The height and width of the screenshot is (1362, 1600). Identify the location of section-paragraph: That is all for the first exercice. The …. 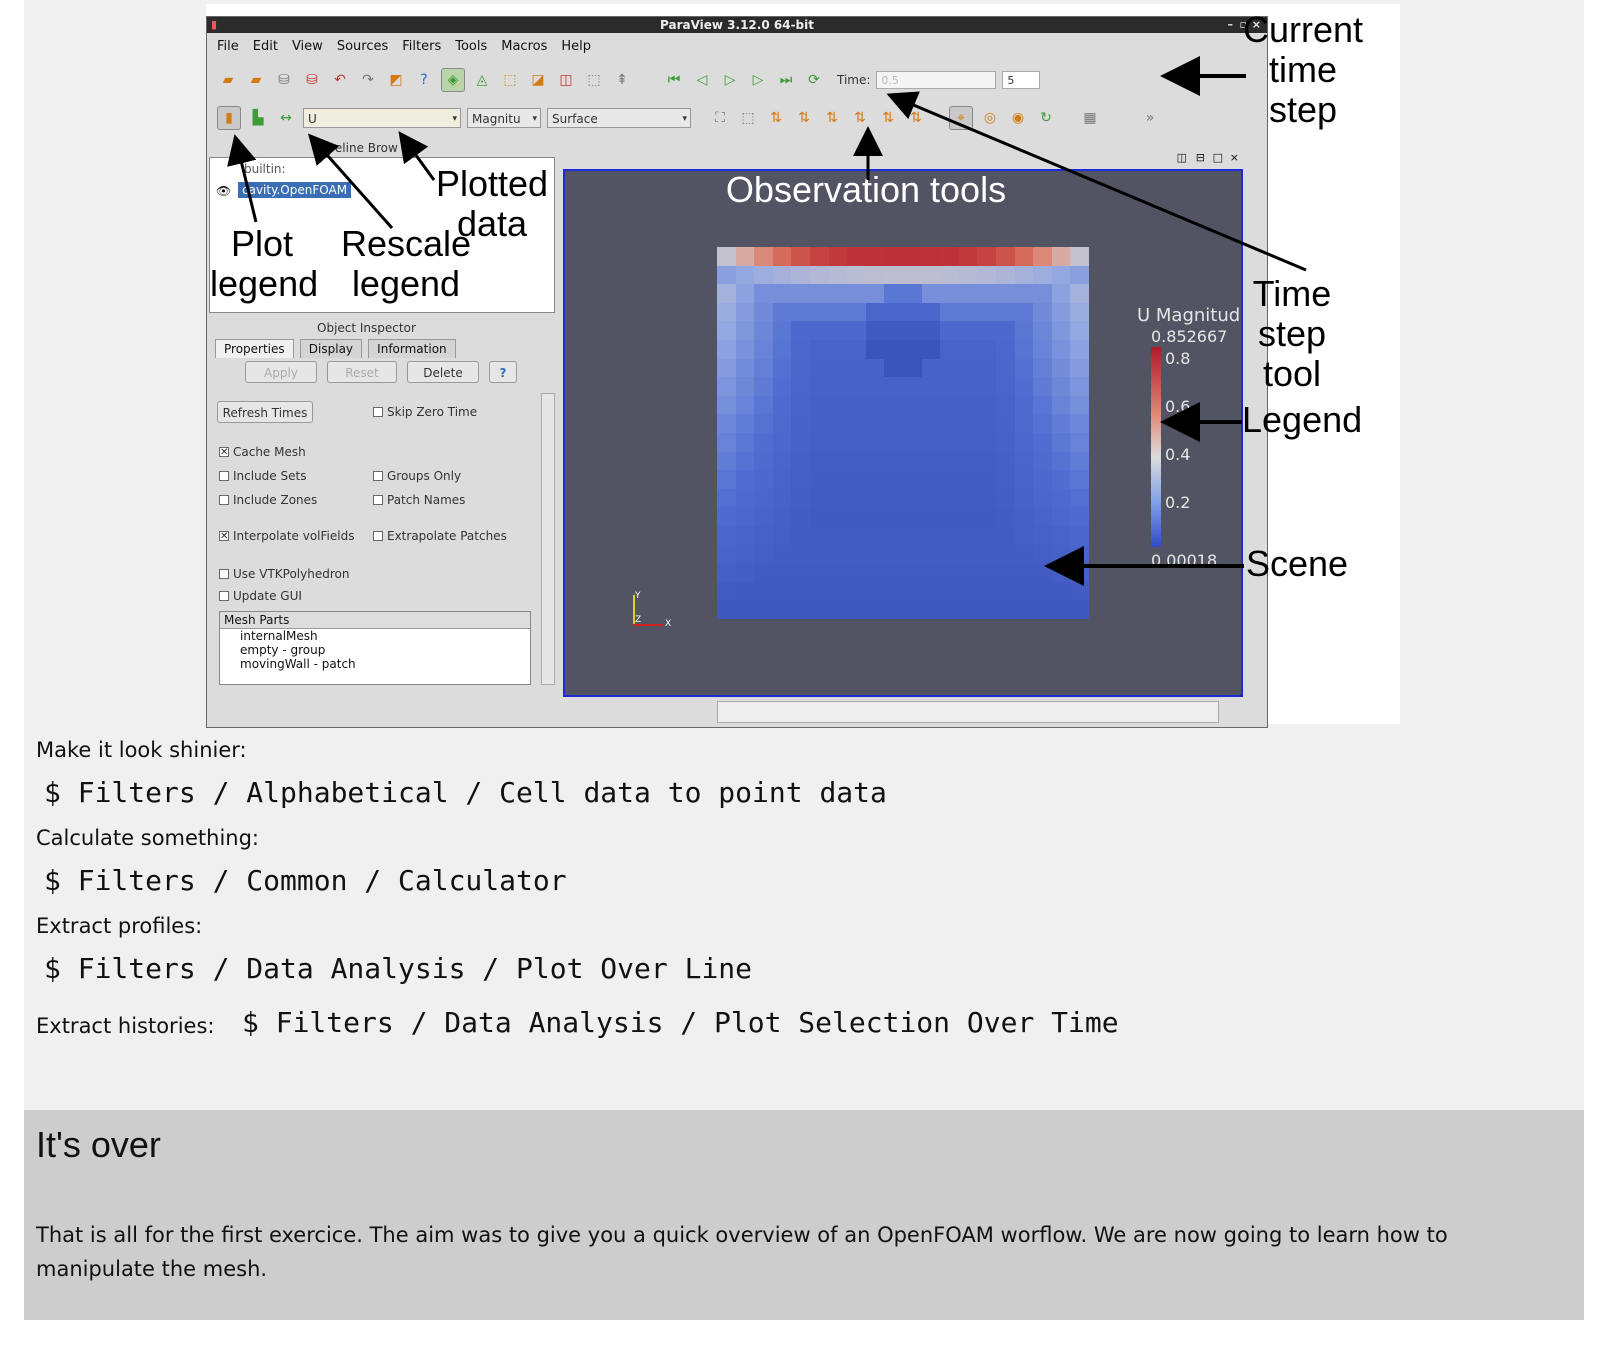
(742, 1252).